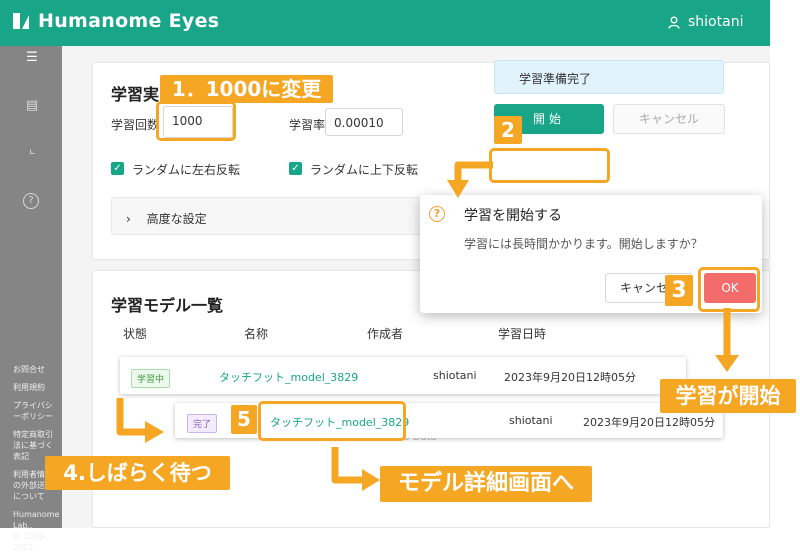 The height and width of the screenshot is (560, 800). Describe the element at coordinates (30, 542) in the screenshot. I see `sidebar-copyright: © 2020-2022` at that location.